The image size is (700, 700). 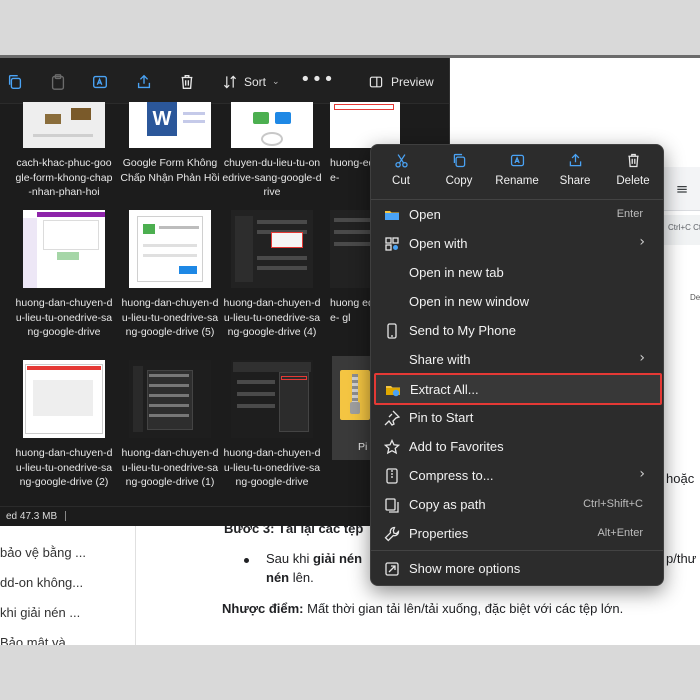 I want to click on menu-item-send-to-phone: Send to My Phone, so click(x=517, y=331).